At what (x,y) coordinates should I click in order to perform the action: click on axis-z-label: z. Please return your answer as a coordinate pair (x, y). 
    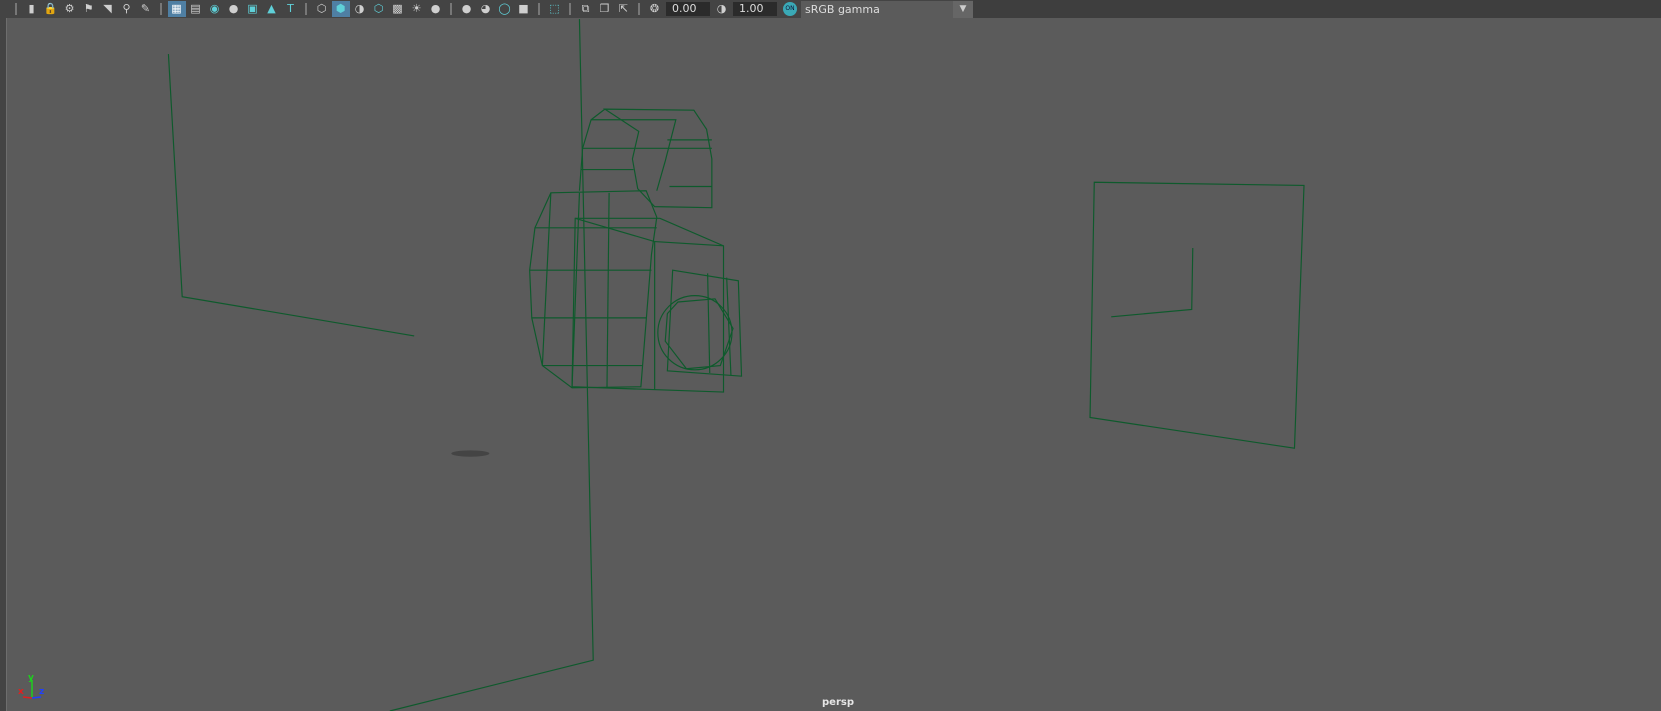
    Looking at the image, I should click on (41, 692).